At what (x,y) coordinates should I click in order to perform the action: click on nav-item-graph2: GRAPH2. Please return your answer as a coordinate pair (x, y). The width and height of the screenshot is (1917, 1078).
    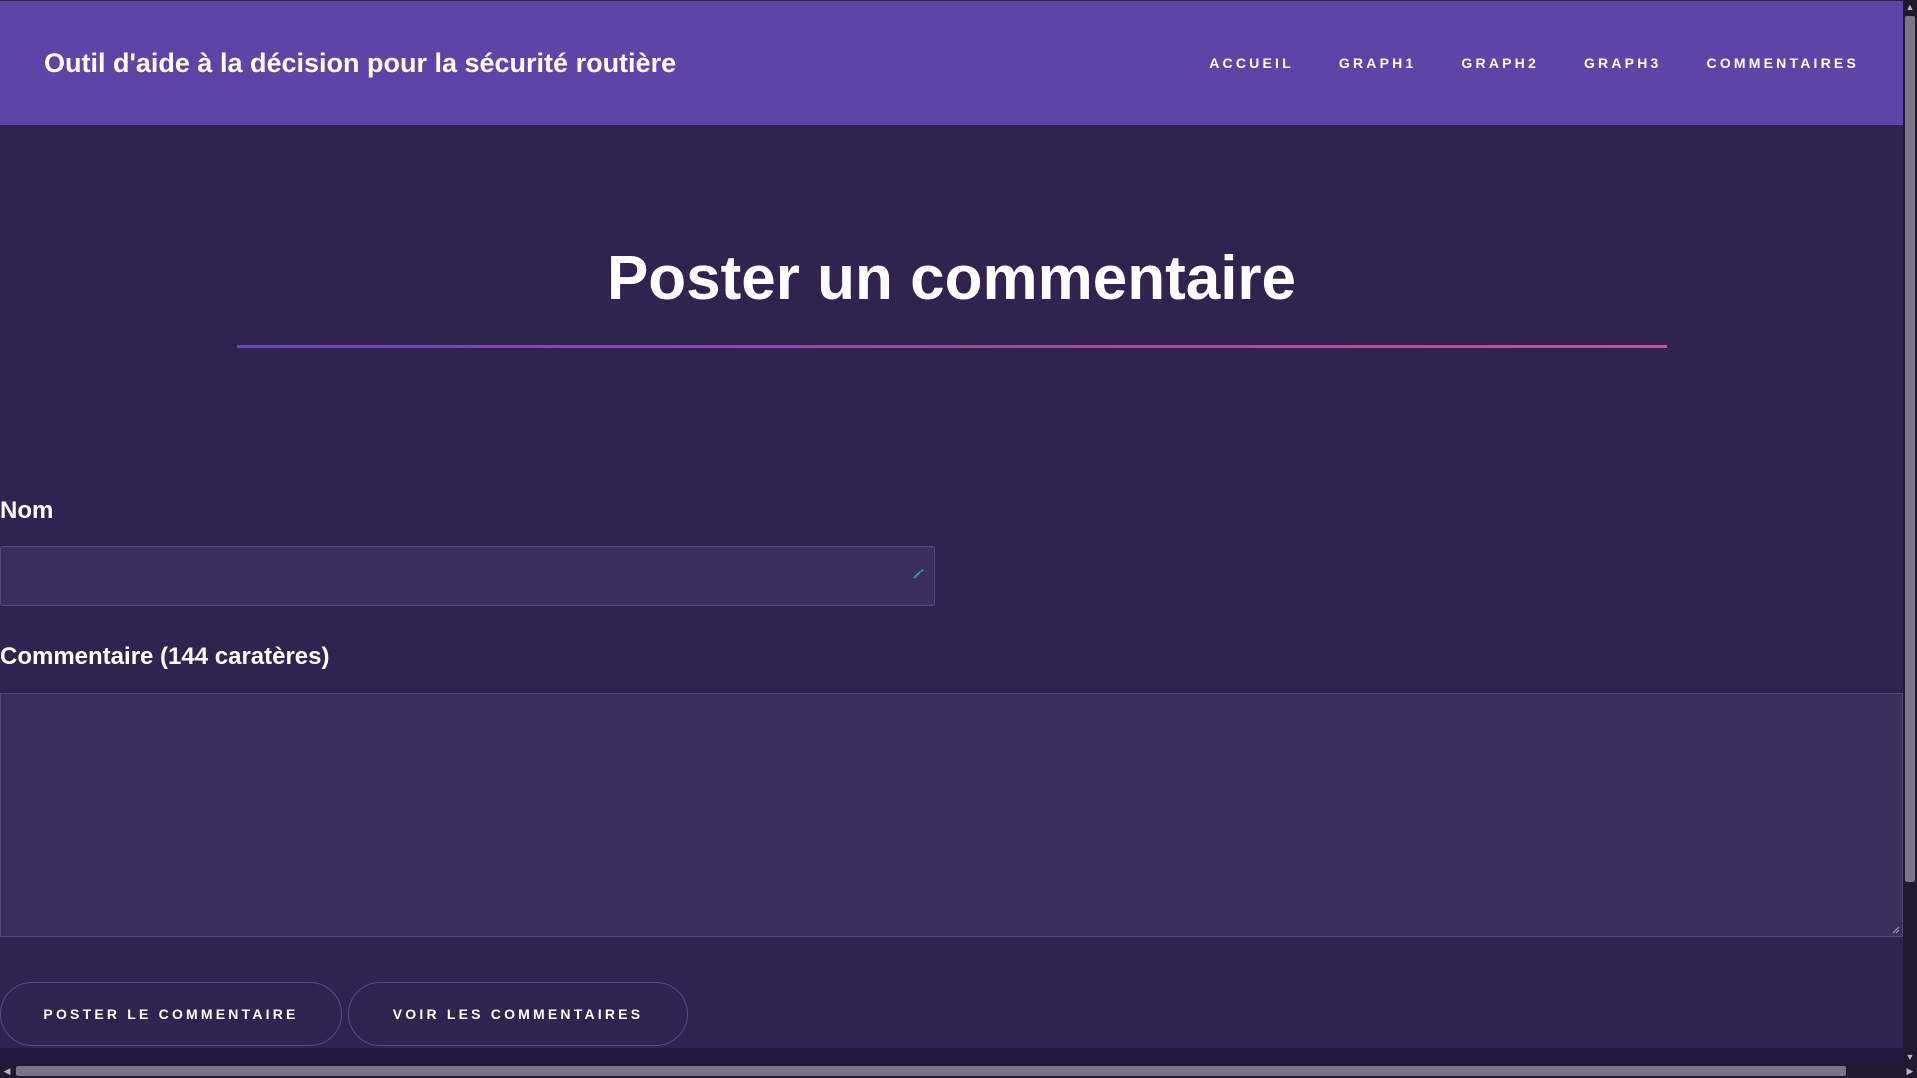
    Looking at the image, I should click on (1500, 63).